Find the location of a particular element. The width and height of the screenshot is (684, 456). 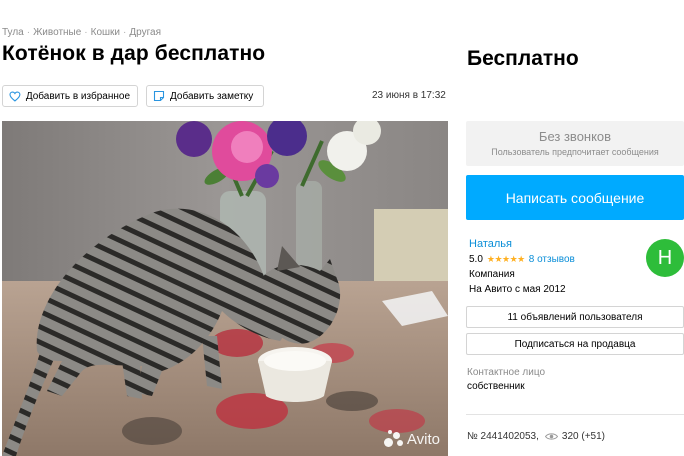

listing-date: 23 июня в 17:32 is located at coordinates (409, 95).